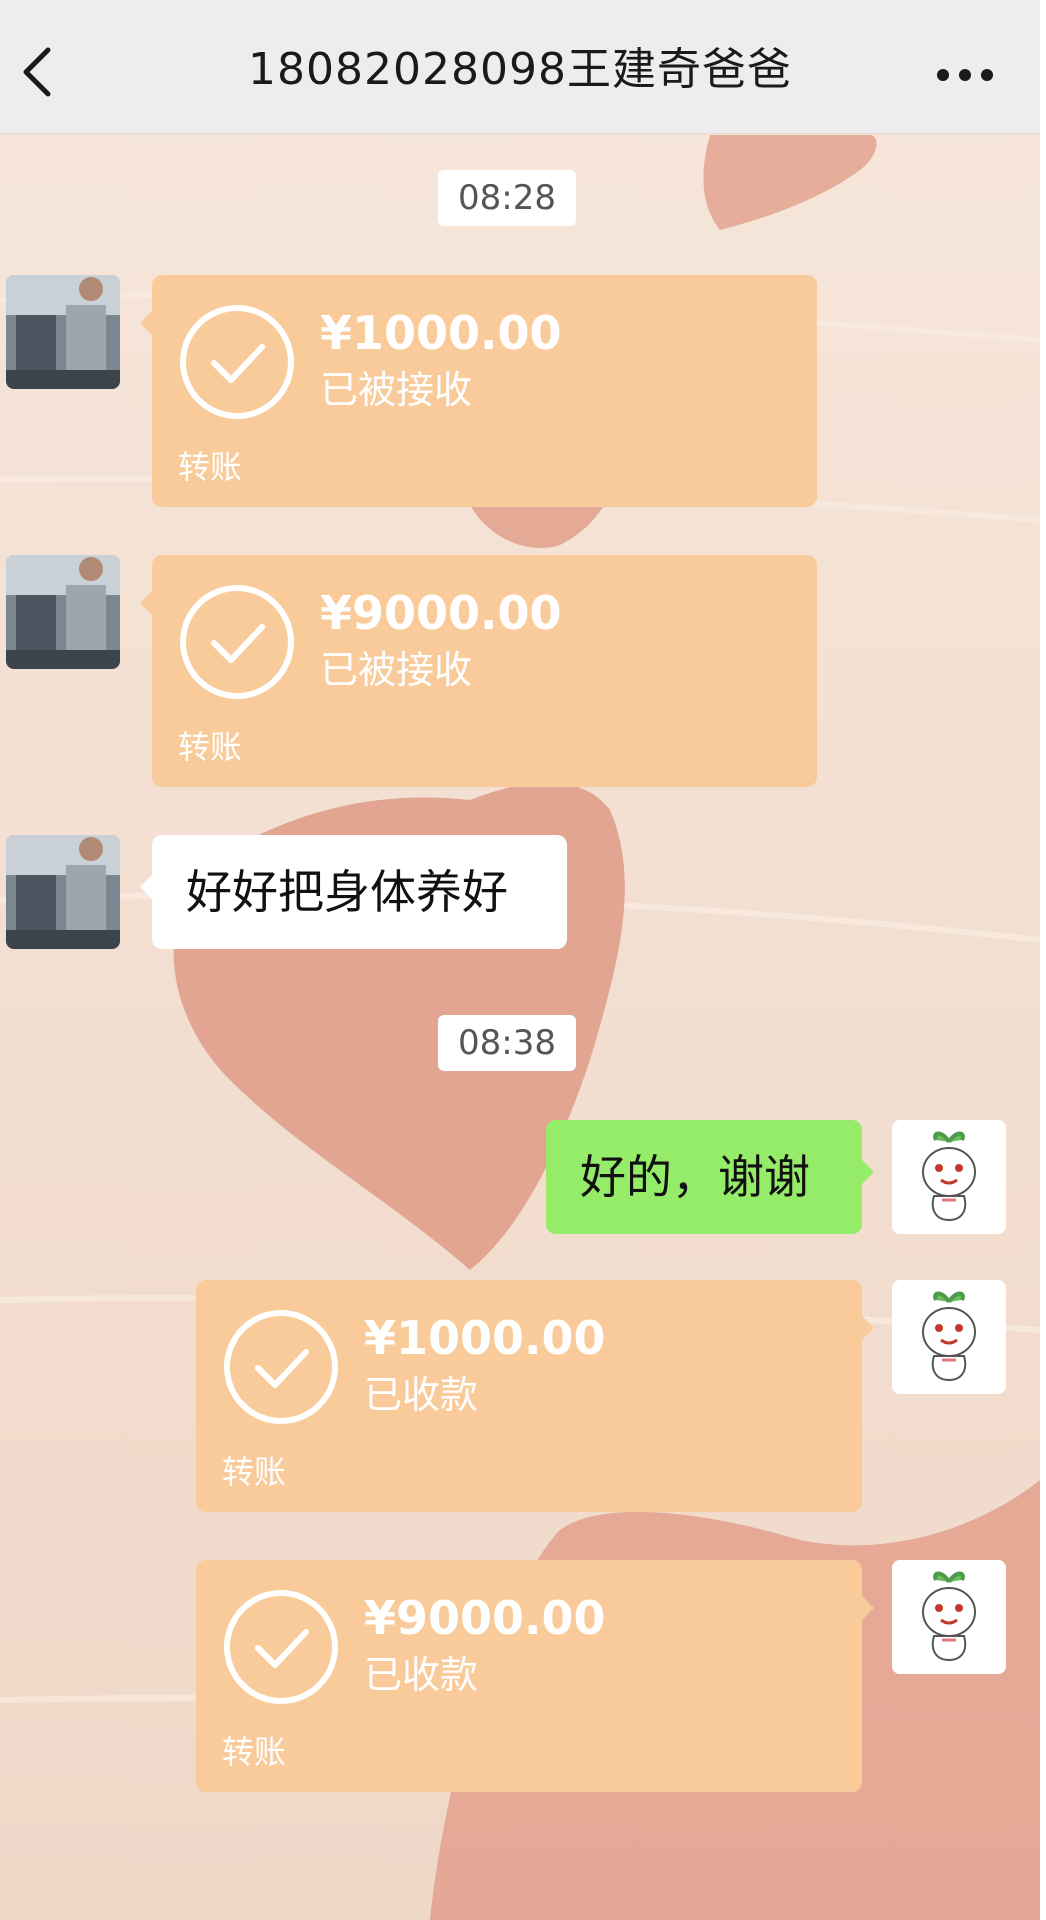  I want to click on transfer-card: ¥9000.00 已被接收 转账, so click(478, 671).